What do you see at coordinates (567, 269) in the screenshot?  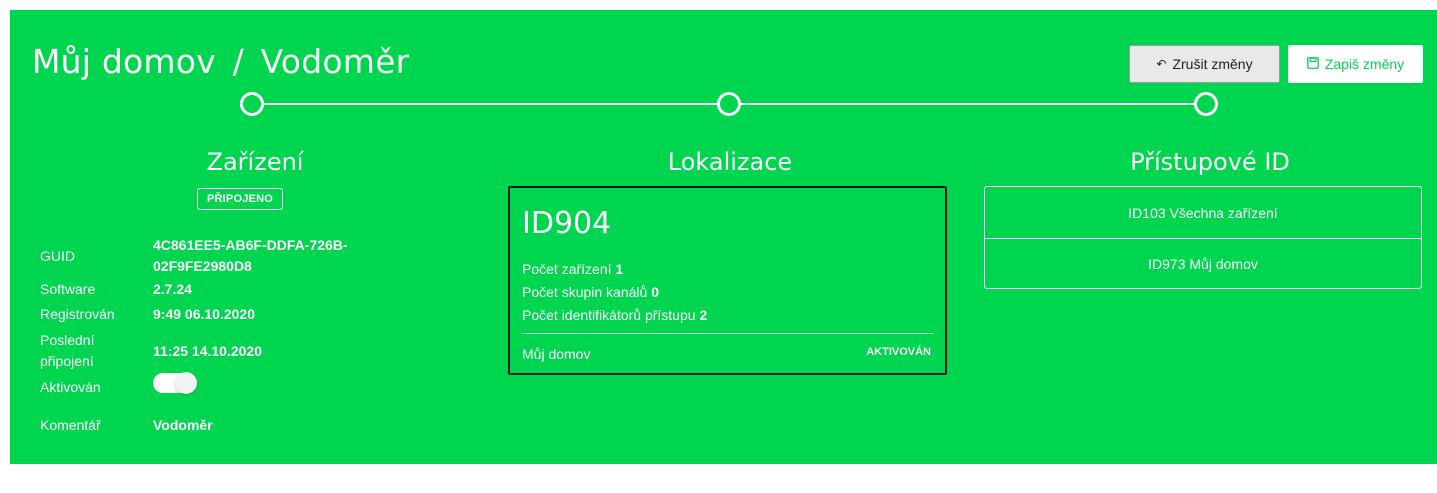 I see `device-count-label: Počet zařízení` at bounding box center [567, 269].